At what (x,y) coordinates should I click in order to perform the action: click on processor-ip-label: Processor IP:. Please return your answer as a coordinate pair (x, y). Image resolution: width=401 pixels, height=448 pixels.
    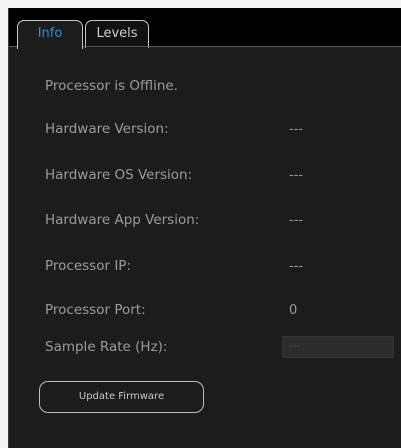
    Looking at the image, I should click on (88, 266).